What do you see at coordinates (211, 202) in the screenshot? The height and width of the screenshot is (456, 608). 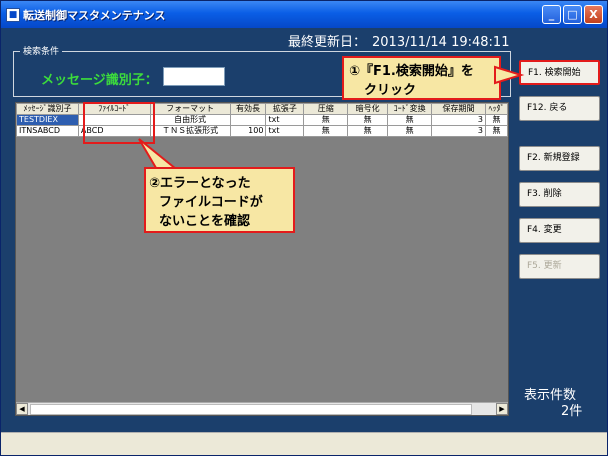 I see `step2-line2: ファイルコードが` at bounding box center [211, 202].